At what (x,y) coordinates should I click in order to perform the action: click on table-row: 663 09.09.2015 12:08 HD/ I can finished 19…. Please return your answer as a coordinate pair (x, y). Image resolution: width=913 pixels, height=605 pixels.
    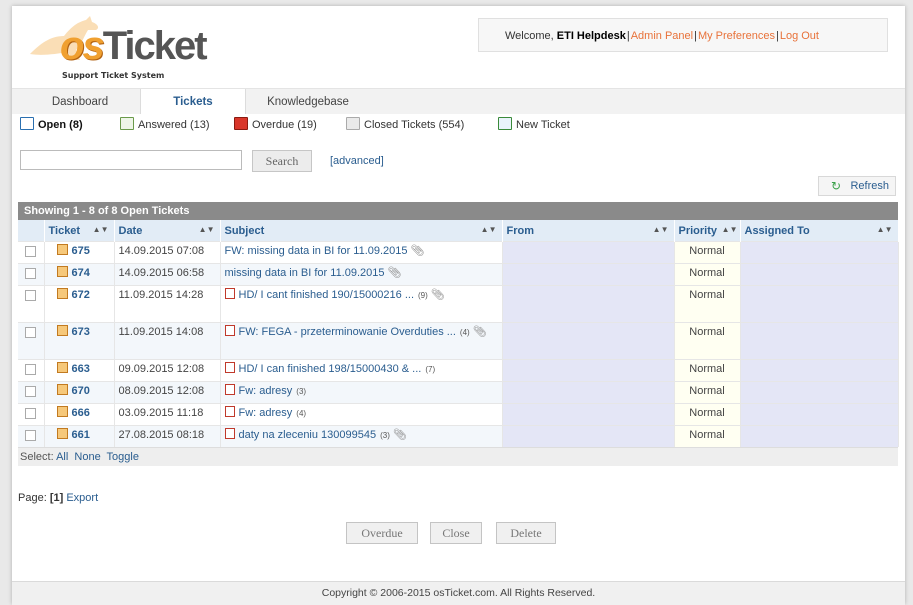
    Looking at the image, I should click on (458, 370).